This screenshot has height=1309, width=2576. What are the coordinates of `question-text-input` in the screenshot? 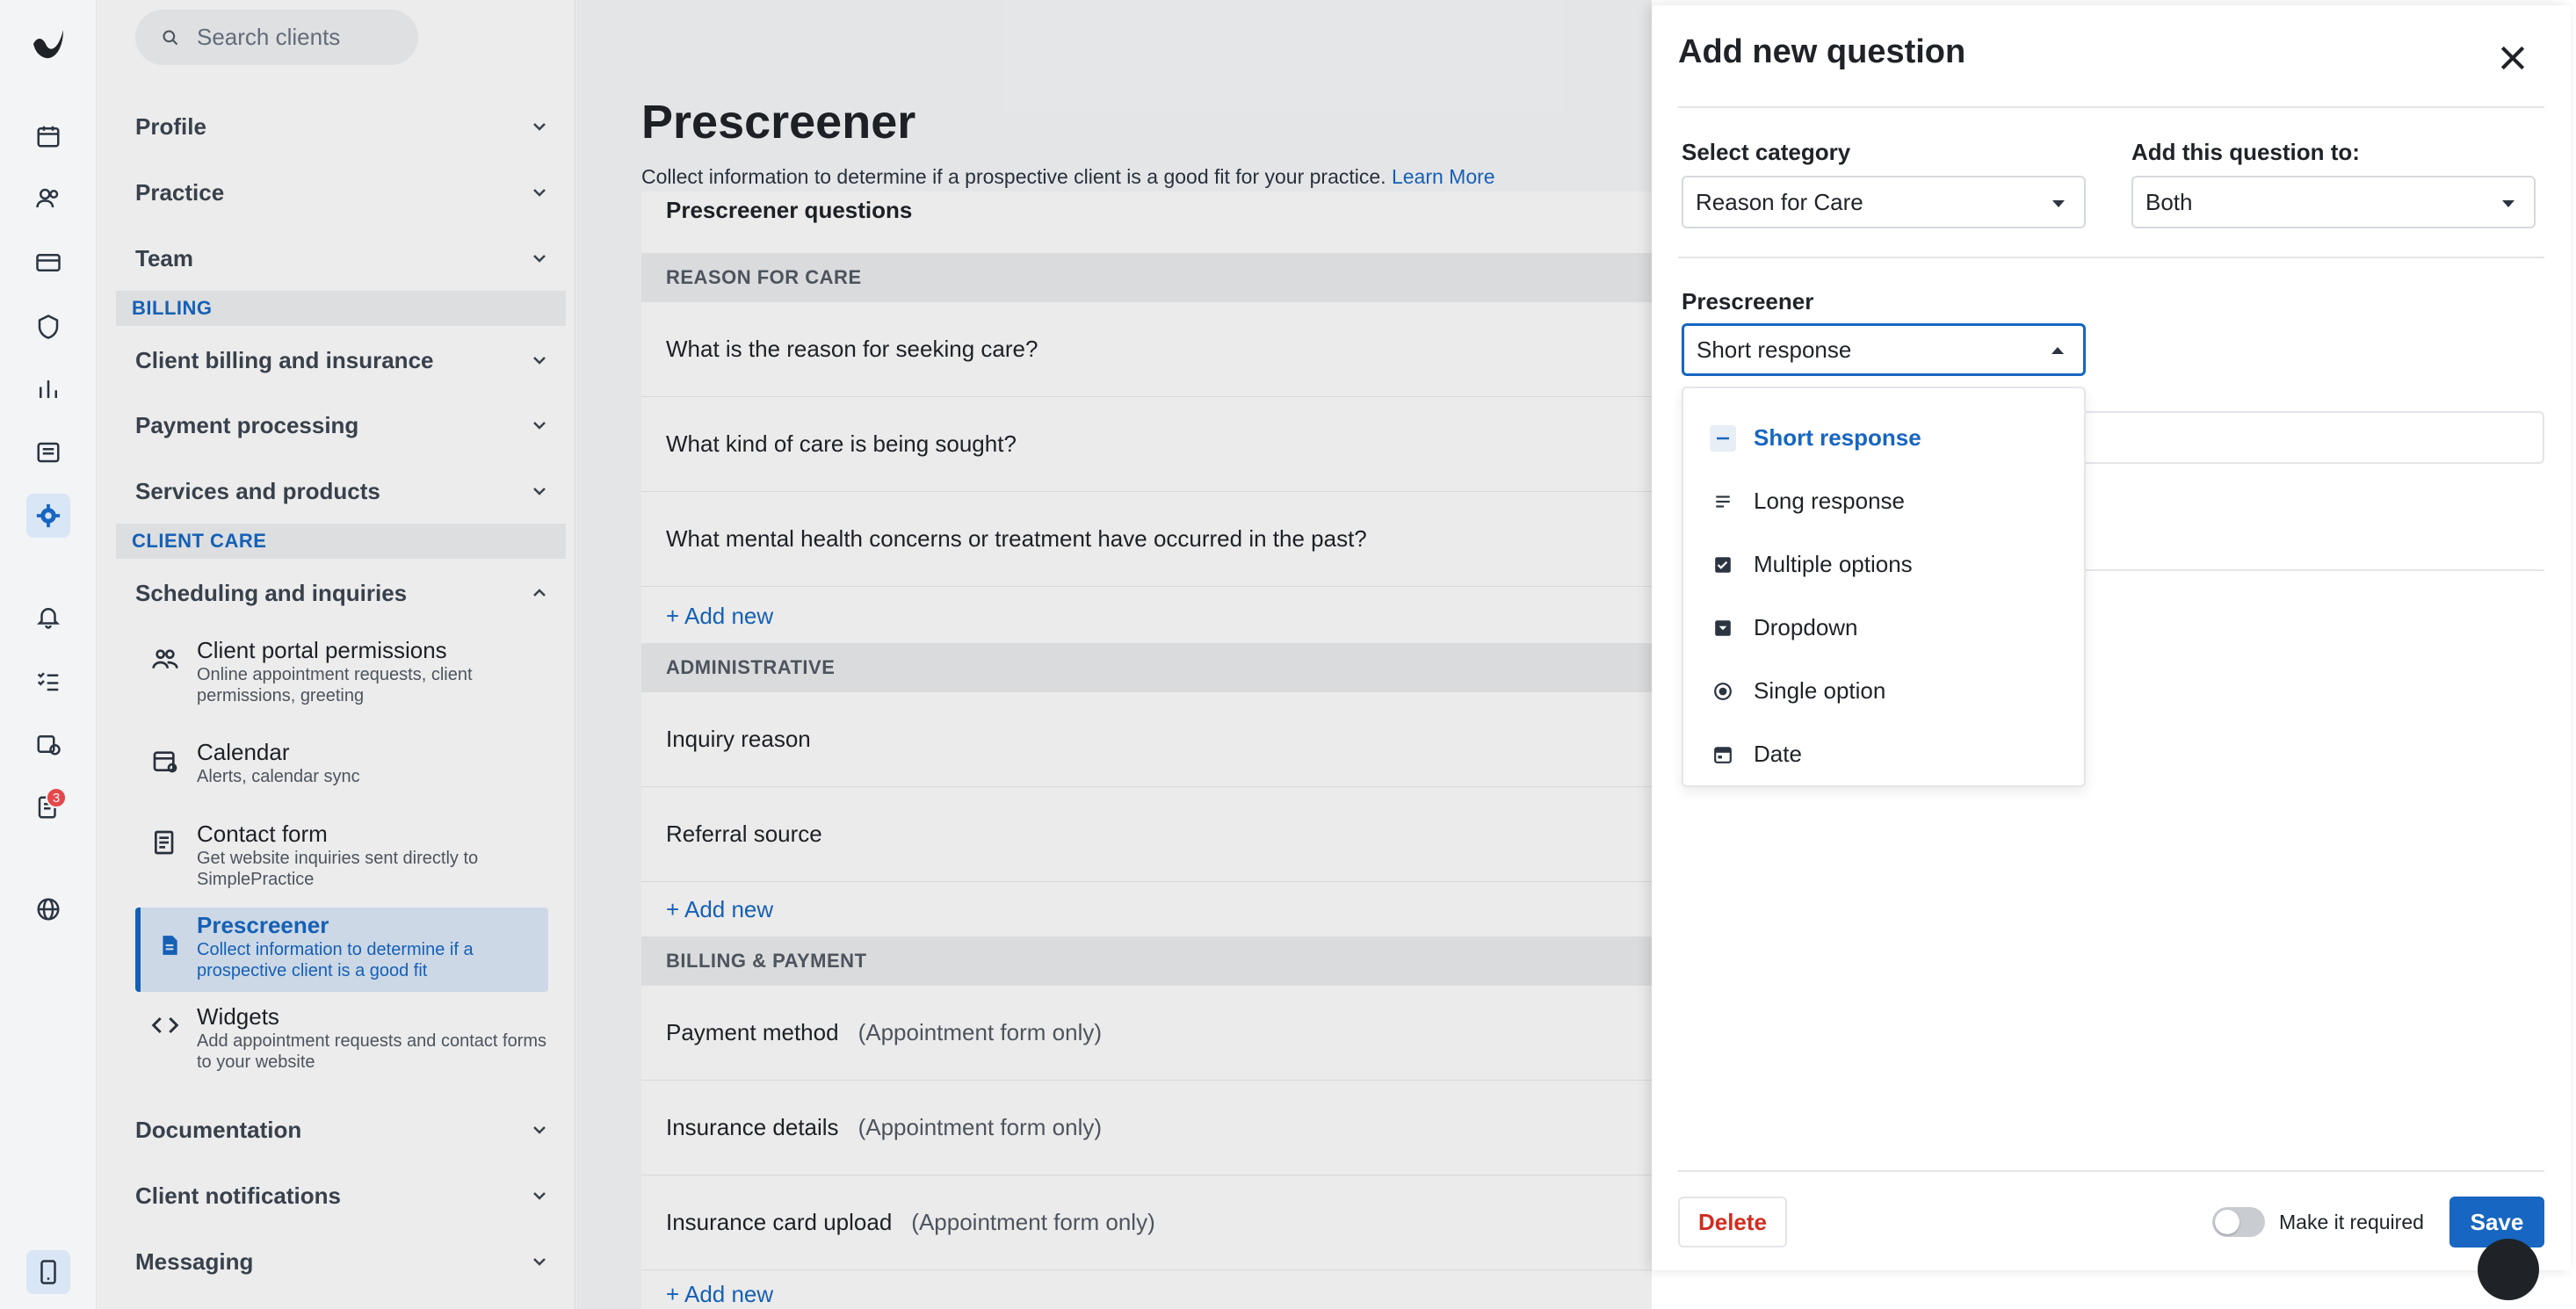 It's located at (2313, 437).